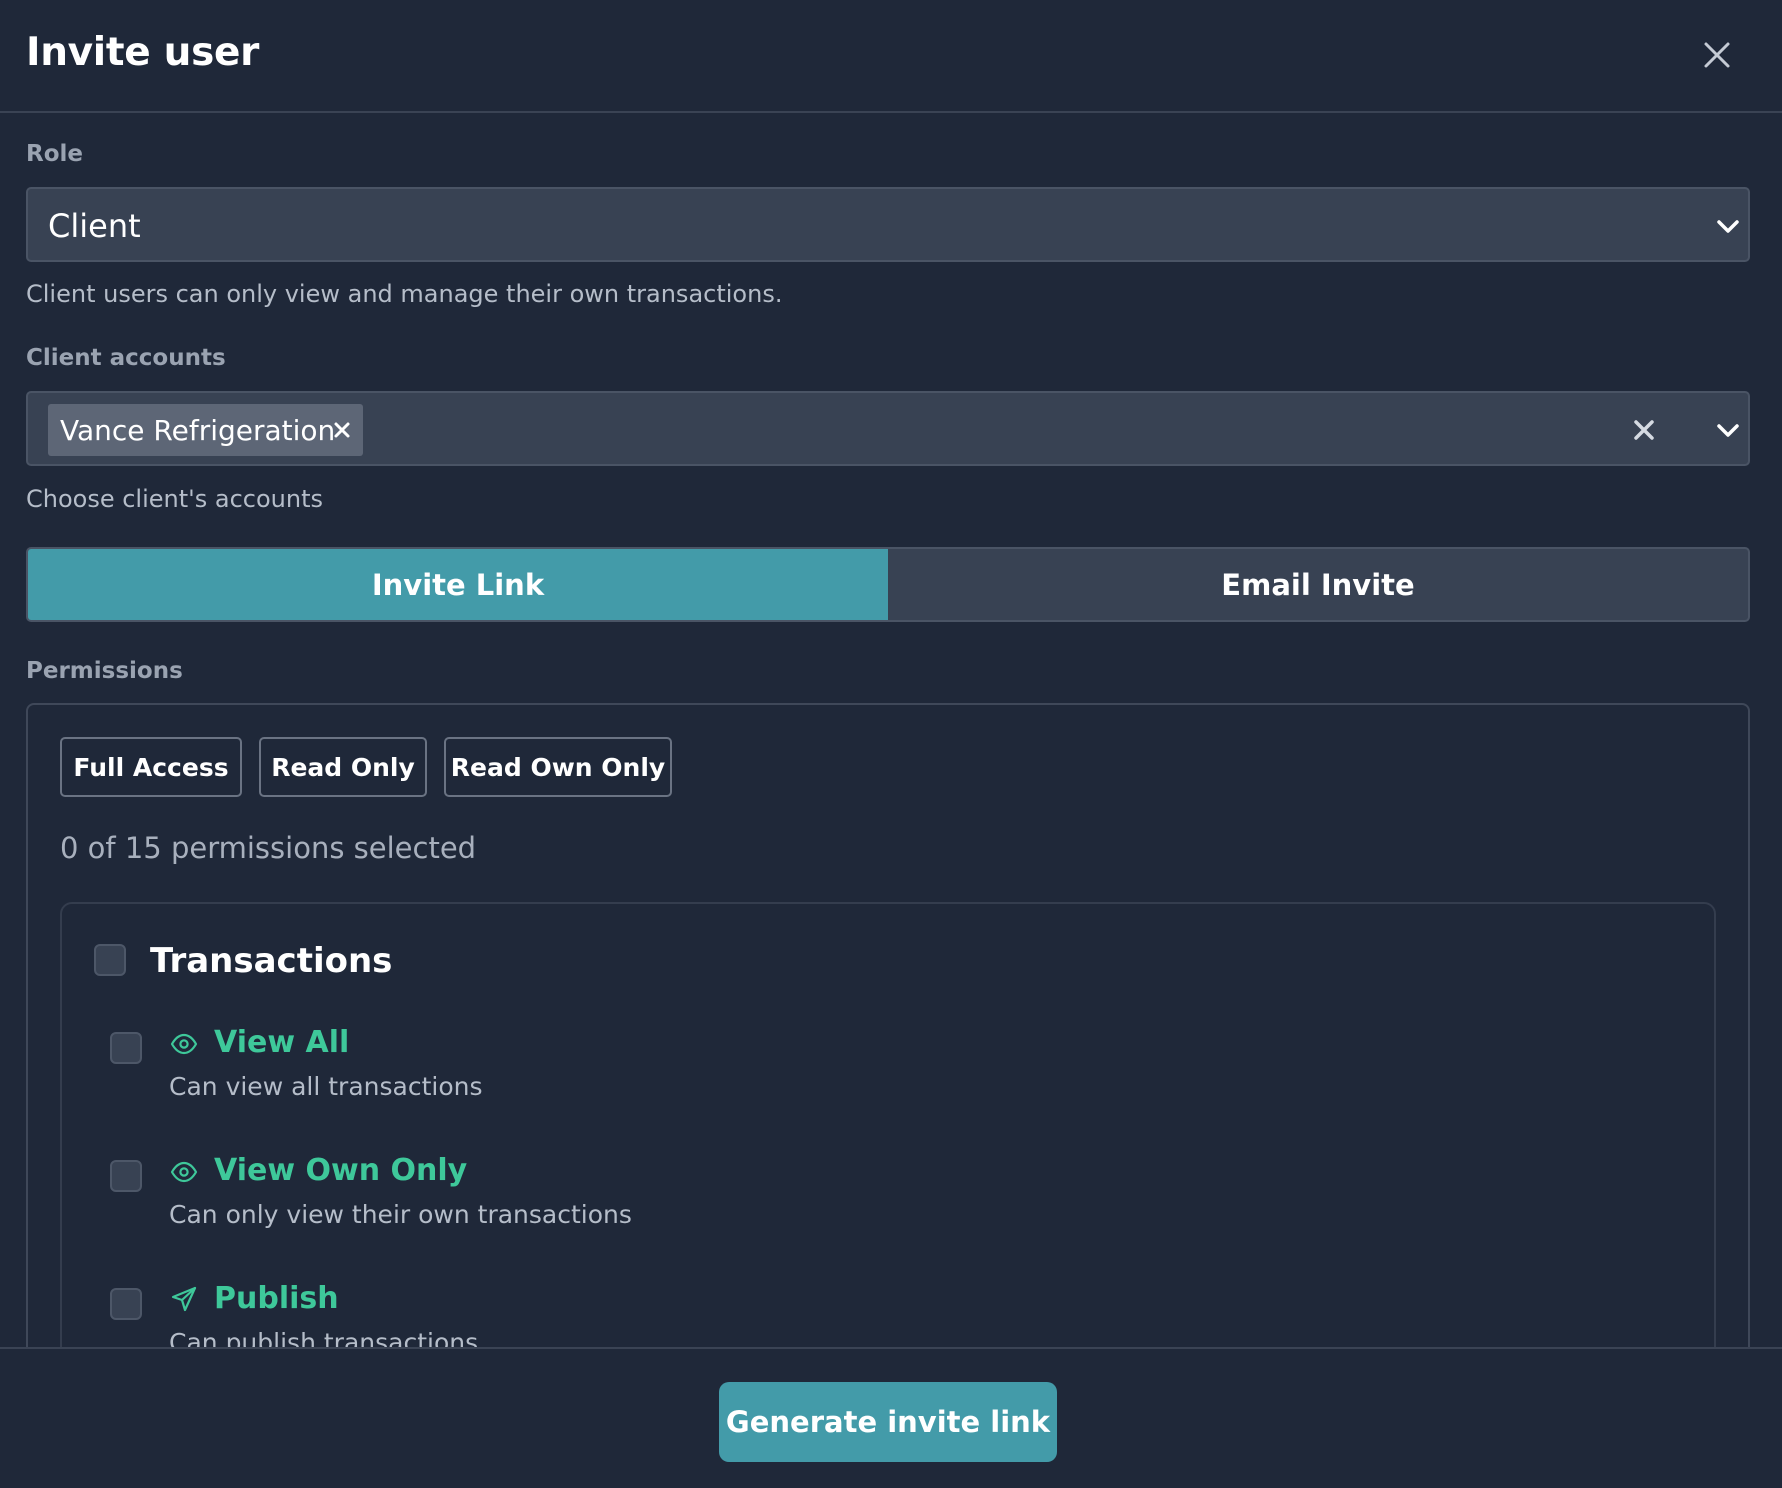  Describe the element at coordinates (341, 1170) in the screenshot. I see `permission-name: View Own Only` at that location.